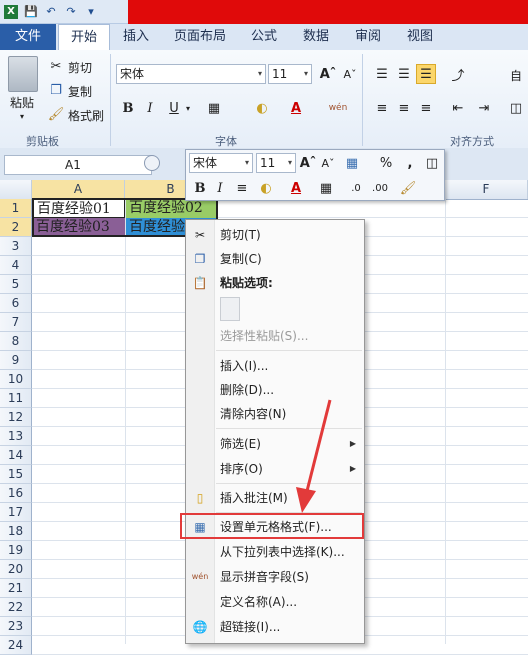  I want to click on merge-center-icon: ◫, so click(432, 163).